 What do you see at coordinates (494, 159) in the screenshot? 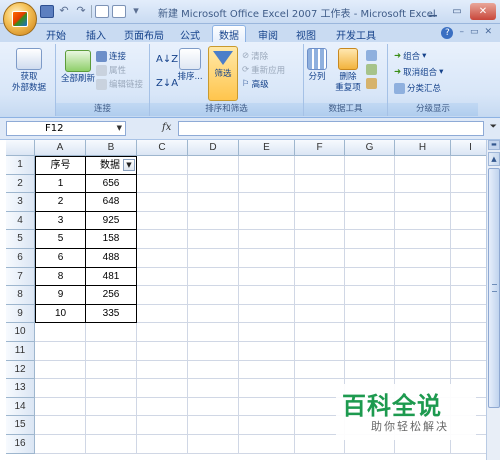
I see `scroll-up-button: ▲` at bounding box center [494, 159].